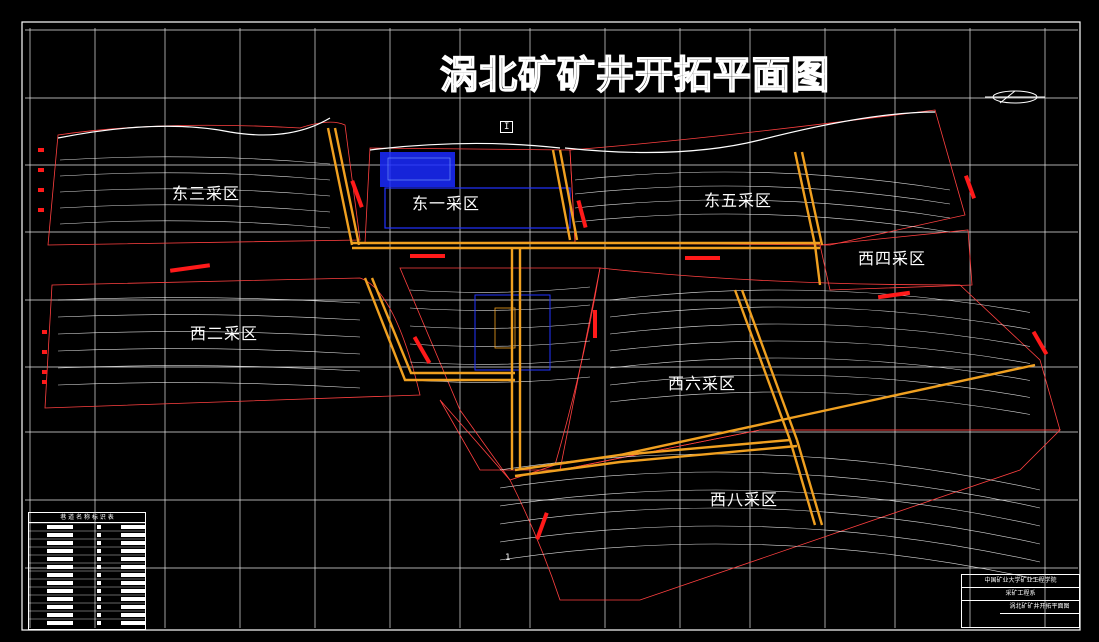  I want to click on title-block: 中国矿业大学矿业工程学院 采矿工程系 涡北矿矿井开拓平面图, so click(1020, 601).